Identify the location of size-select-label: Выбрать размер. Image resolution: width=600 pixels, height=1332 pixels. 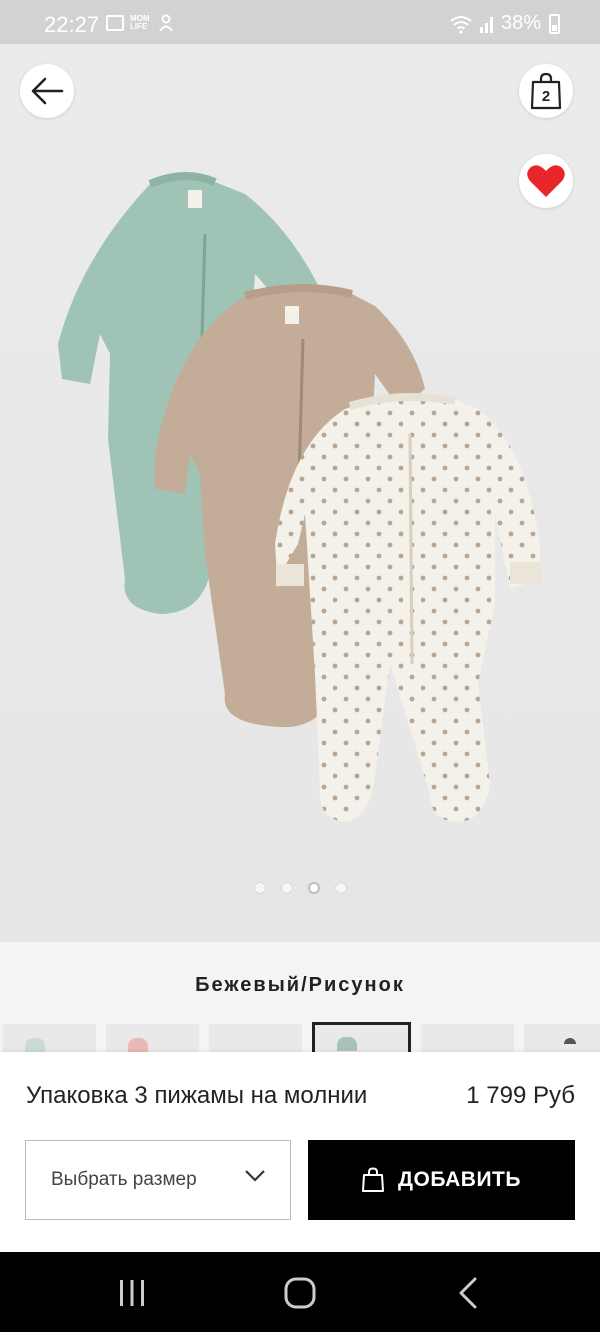
(124, 1179).